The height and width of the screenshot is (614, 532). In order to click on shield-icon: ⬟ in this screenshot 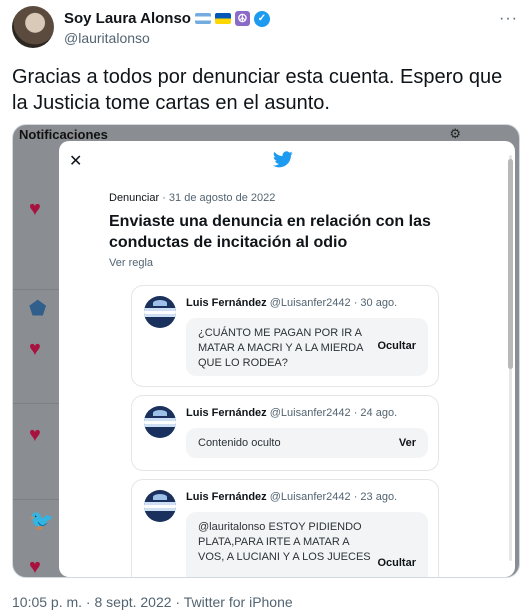, I will do `click(38, 309)`.